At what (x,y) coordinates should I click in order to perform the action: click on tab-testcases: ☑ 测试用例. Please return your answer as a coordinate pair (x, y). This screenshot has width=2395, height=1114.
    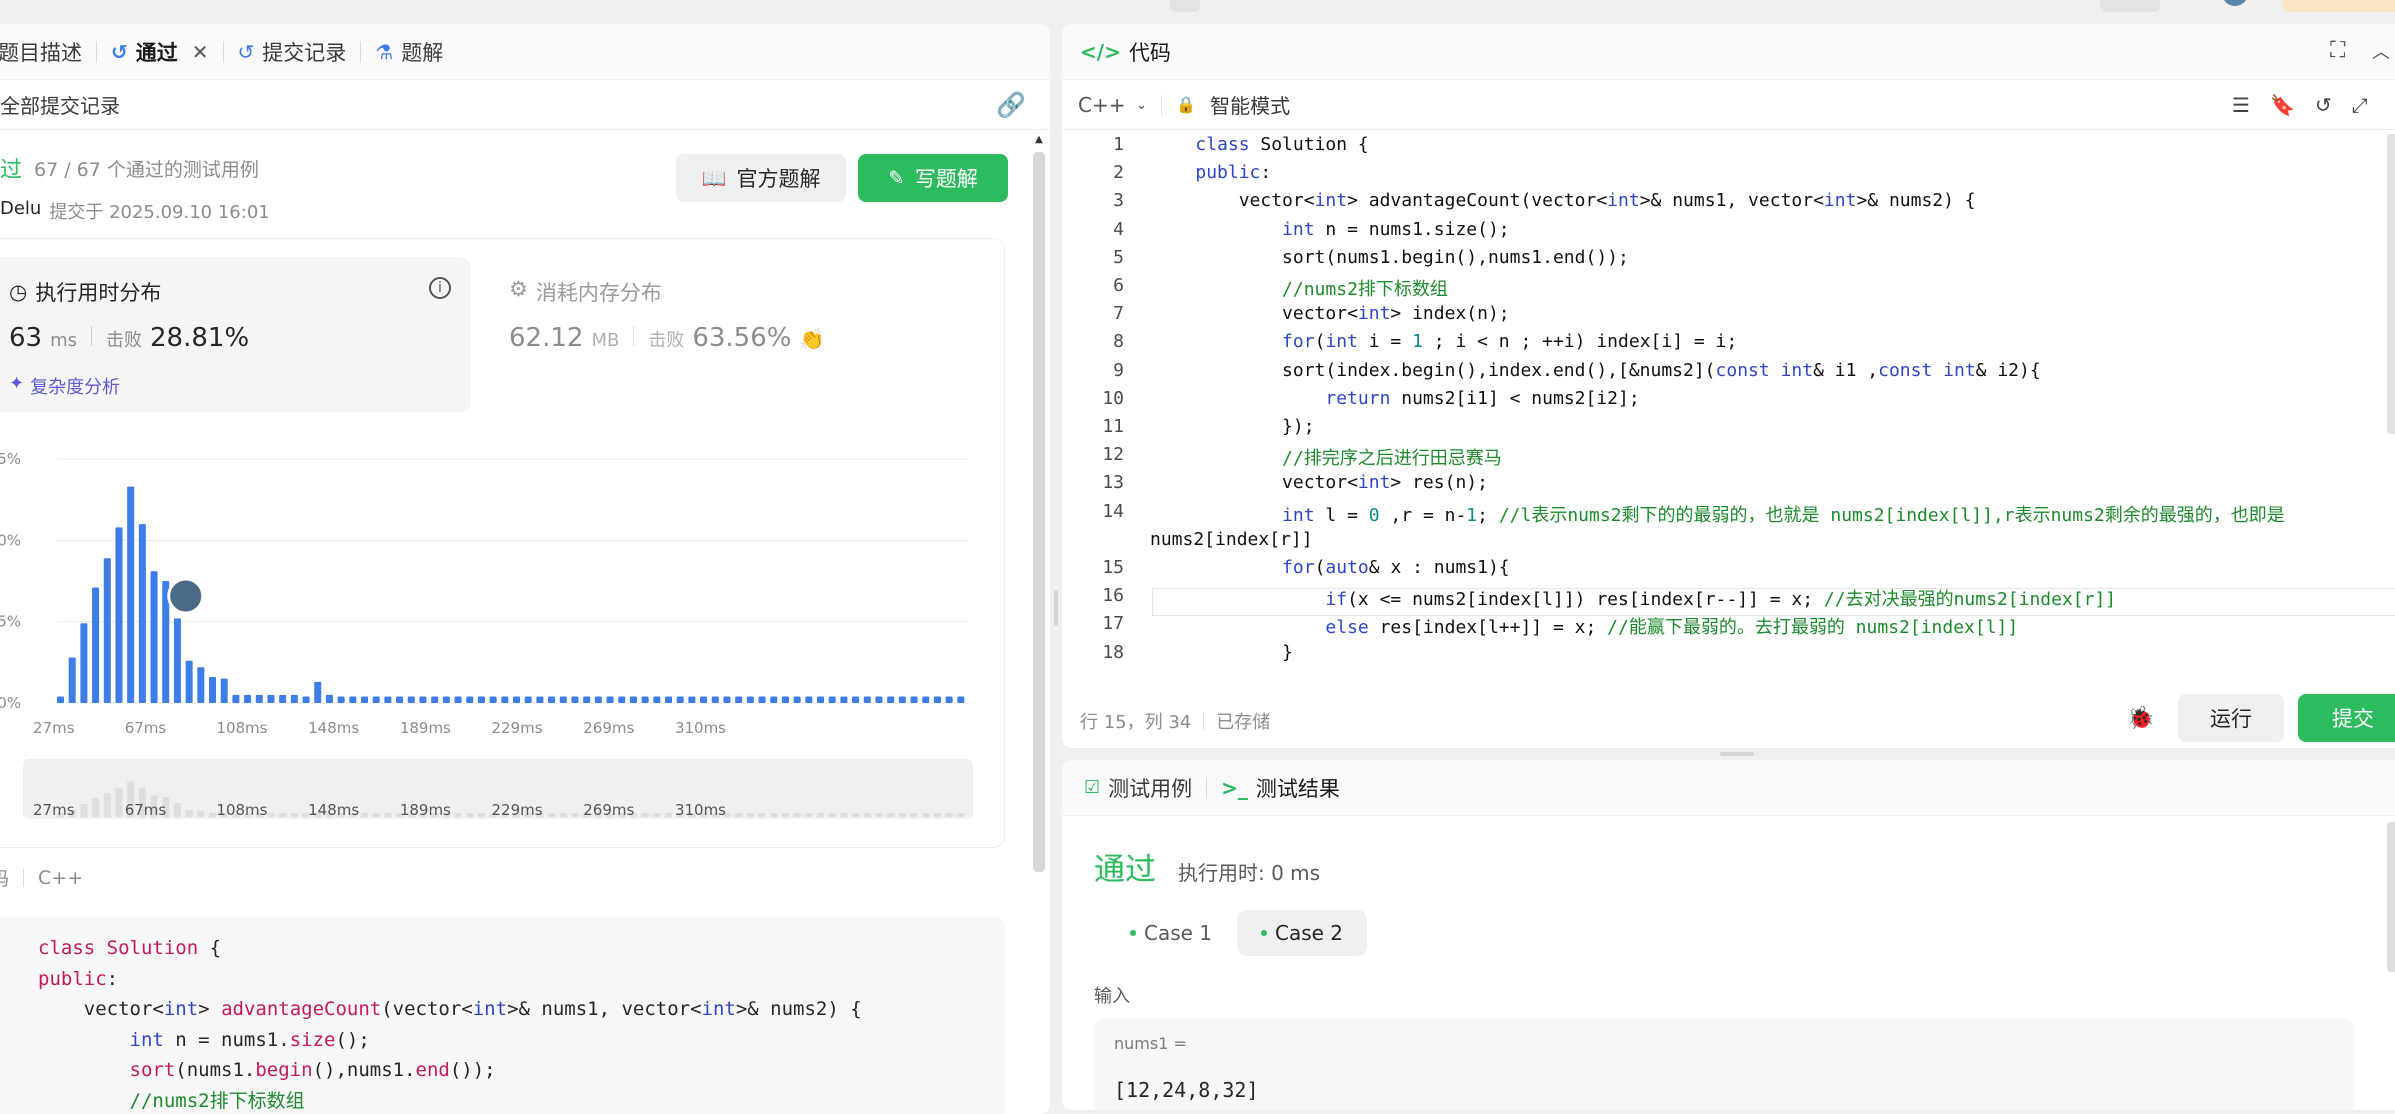
    Looking at the image, I should click on (1138, 788).